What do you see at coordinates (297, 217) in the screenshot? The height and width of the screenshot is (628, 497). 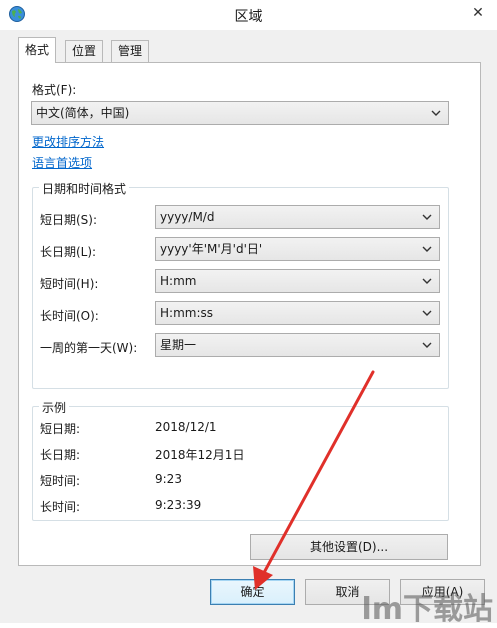 I see `short-date-dropdown: yyyy/M/d` at bounding box center [297, 217].